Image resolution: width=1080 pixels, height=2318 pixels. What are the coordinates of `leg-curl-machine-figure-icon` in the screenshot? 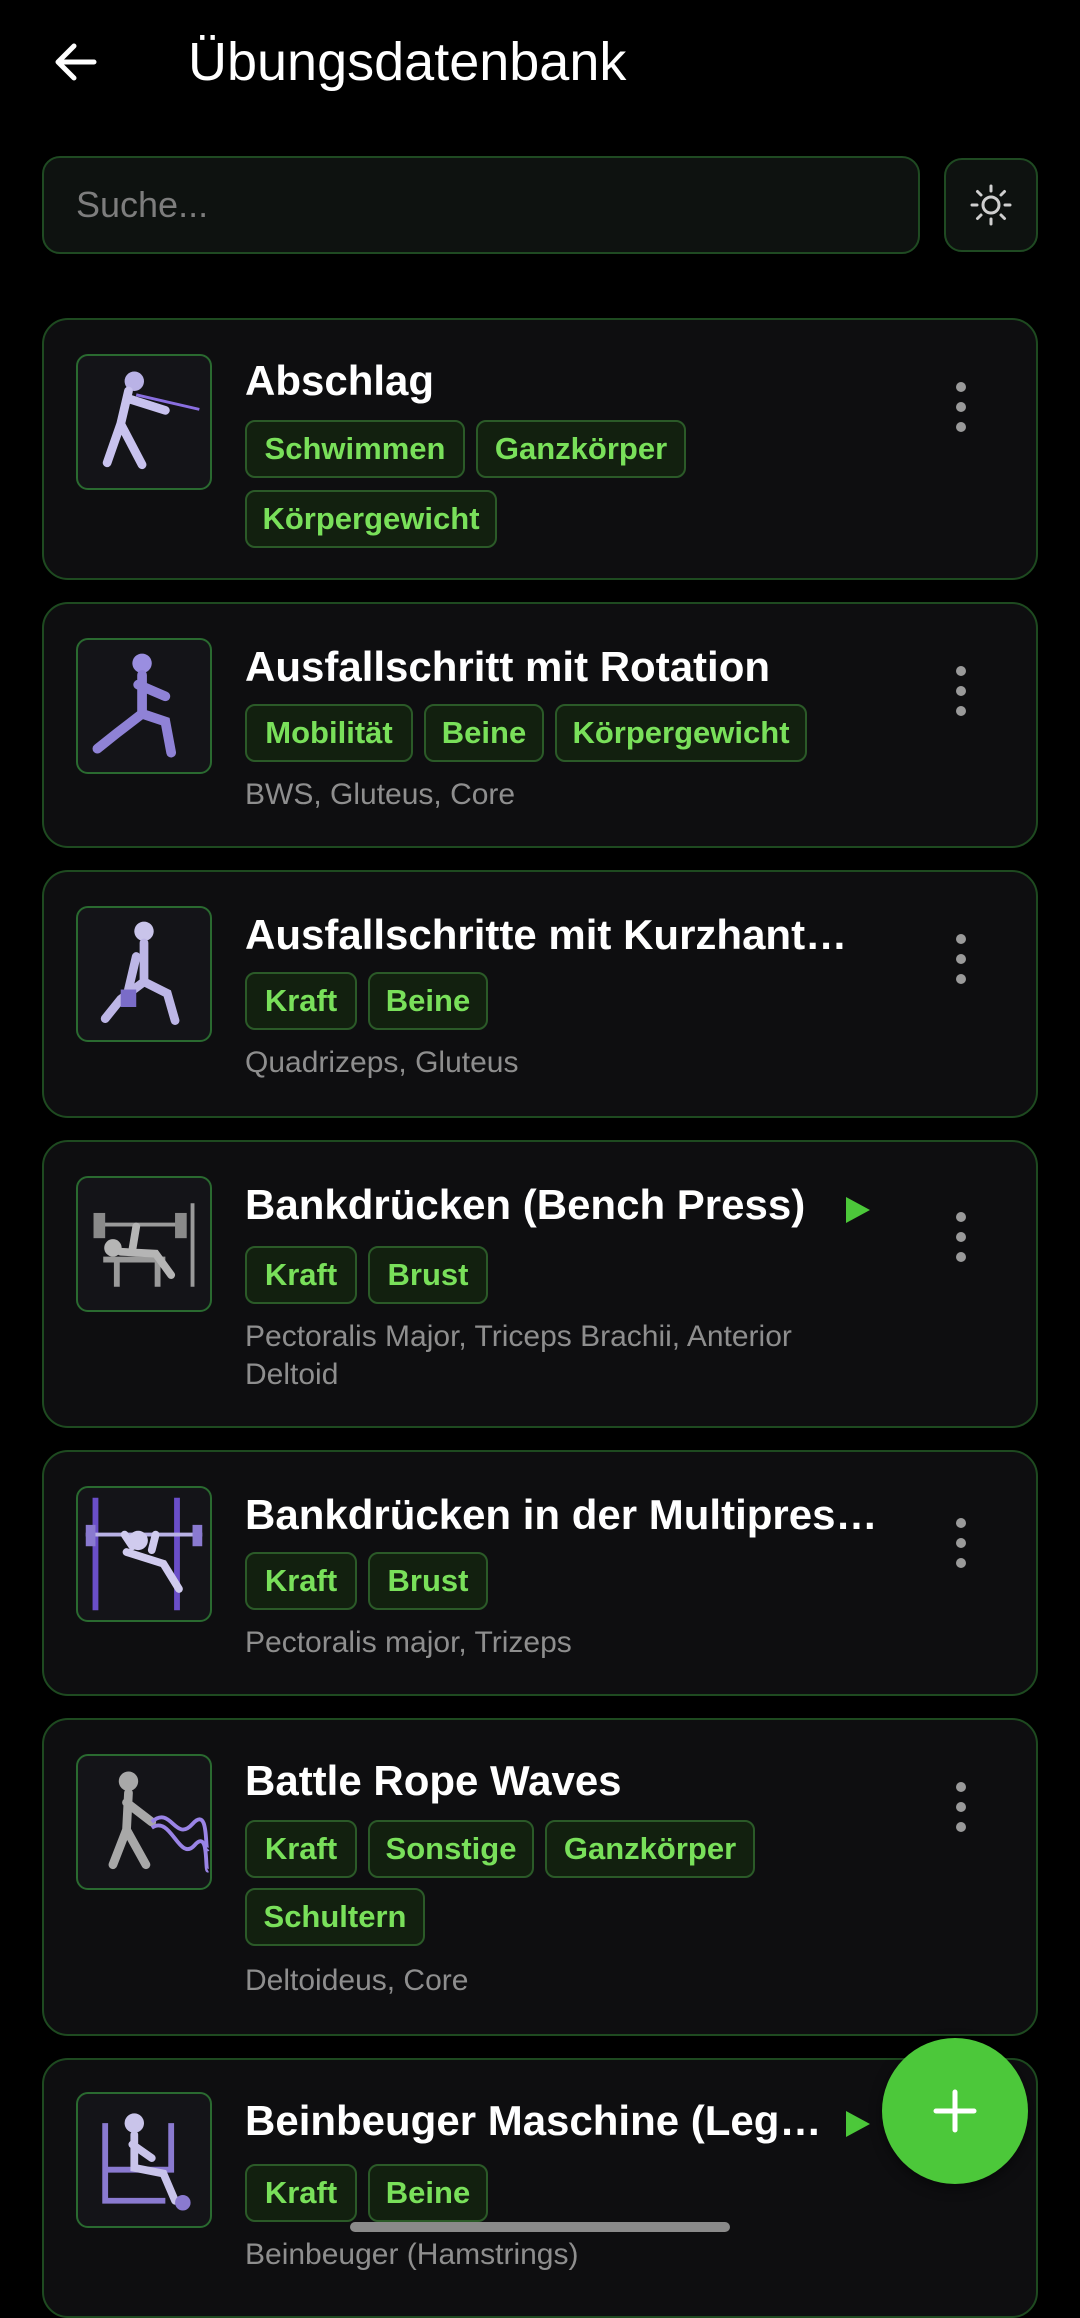 It's located at (144, 2160).